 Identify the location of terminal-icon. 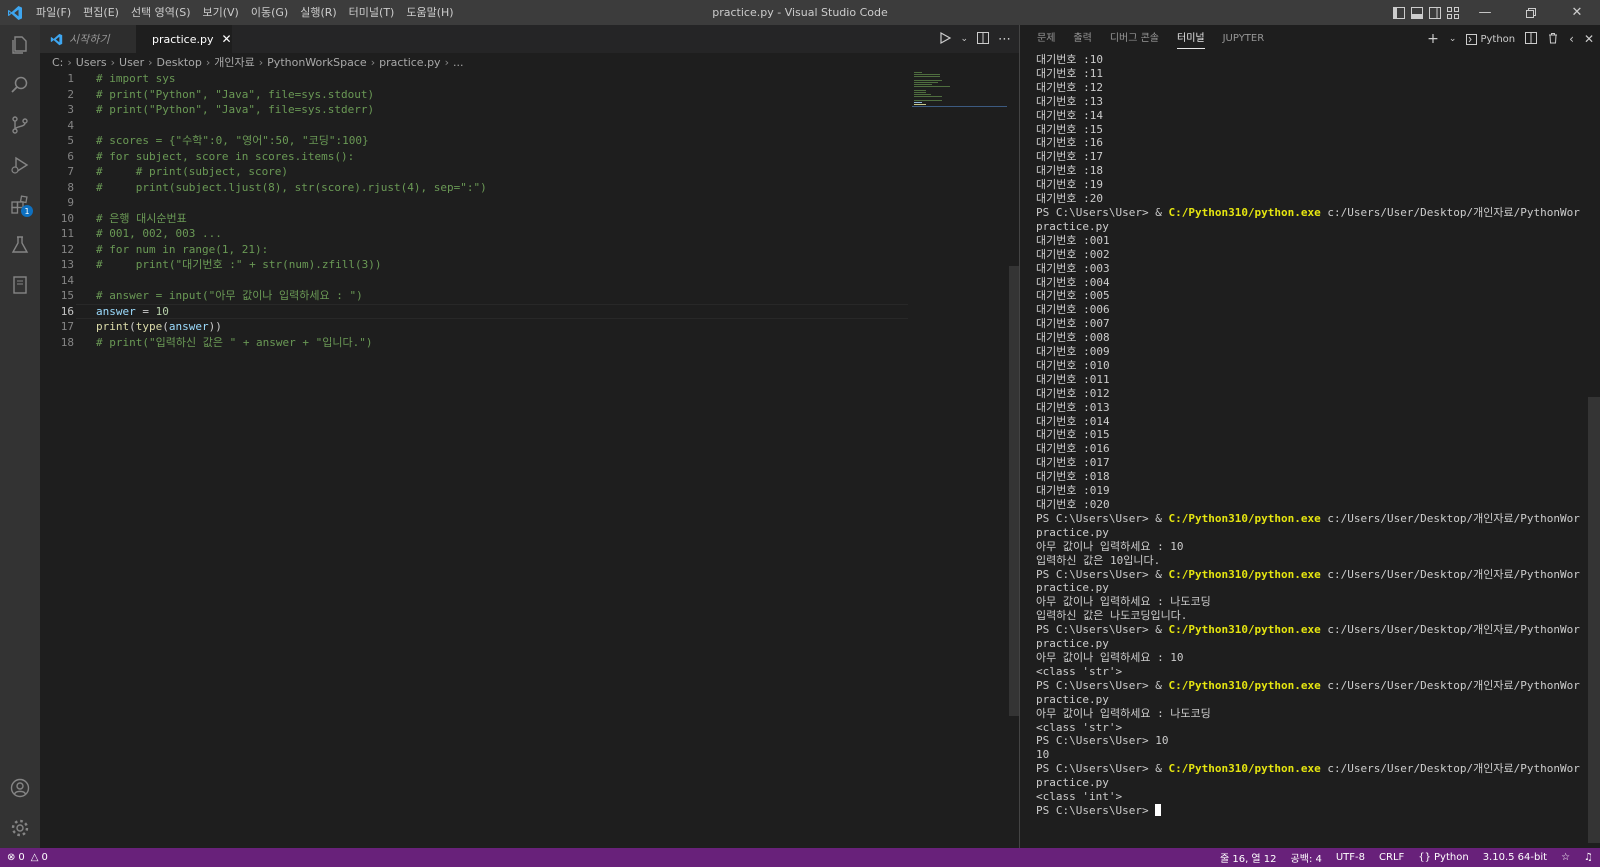
(1472, 39).